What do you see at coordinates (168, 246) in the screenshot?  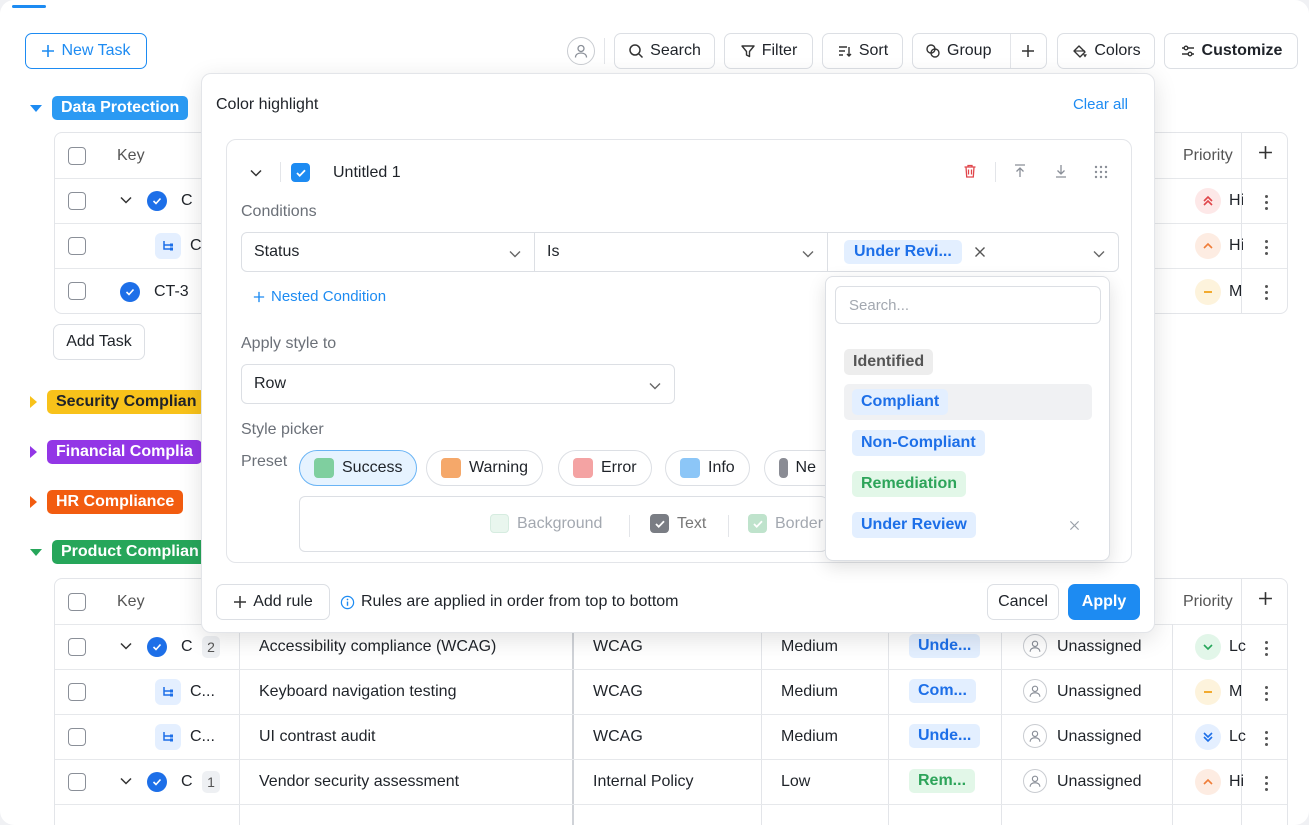 I see `subtask-icon` at bounding box center [168, 246].